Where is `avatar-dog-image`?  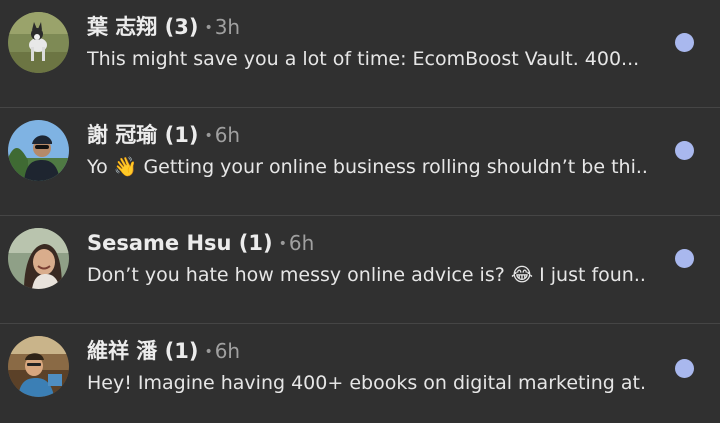
avatar-dog-image is located at coordinates (38, 42).